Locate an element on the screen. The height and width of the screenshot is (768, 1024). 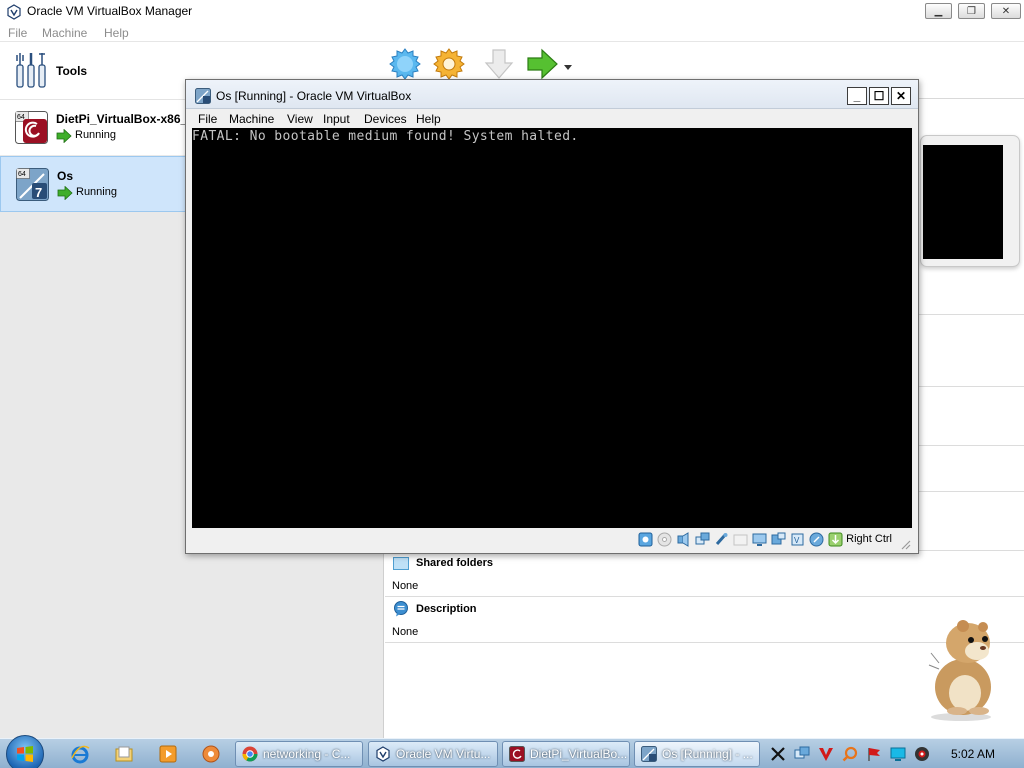
debian-64-icon: 64 is located at coordinates (31, 127).